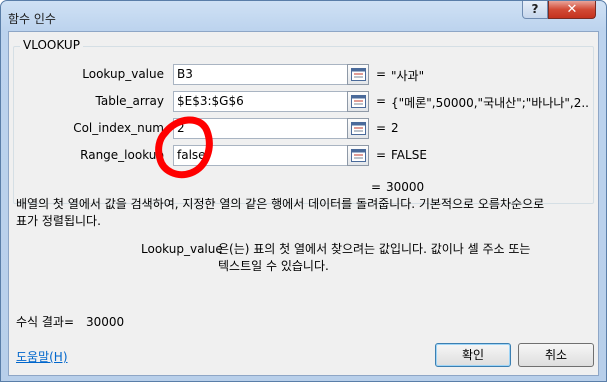 This screenshot has width=607, height=382. Describe the element at coordinates (261, 74) in the screenshot. I see `lookup-value-input: B3` at that location.